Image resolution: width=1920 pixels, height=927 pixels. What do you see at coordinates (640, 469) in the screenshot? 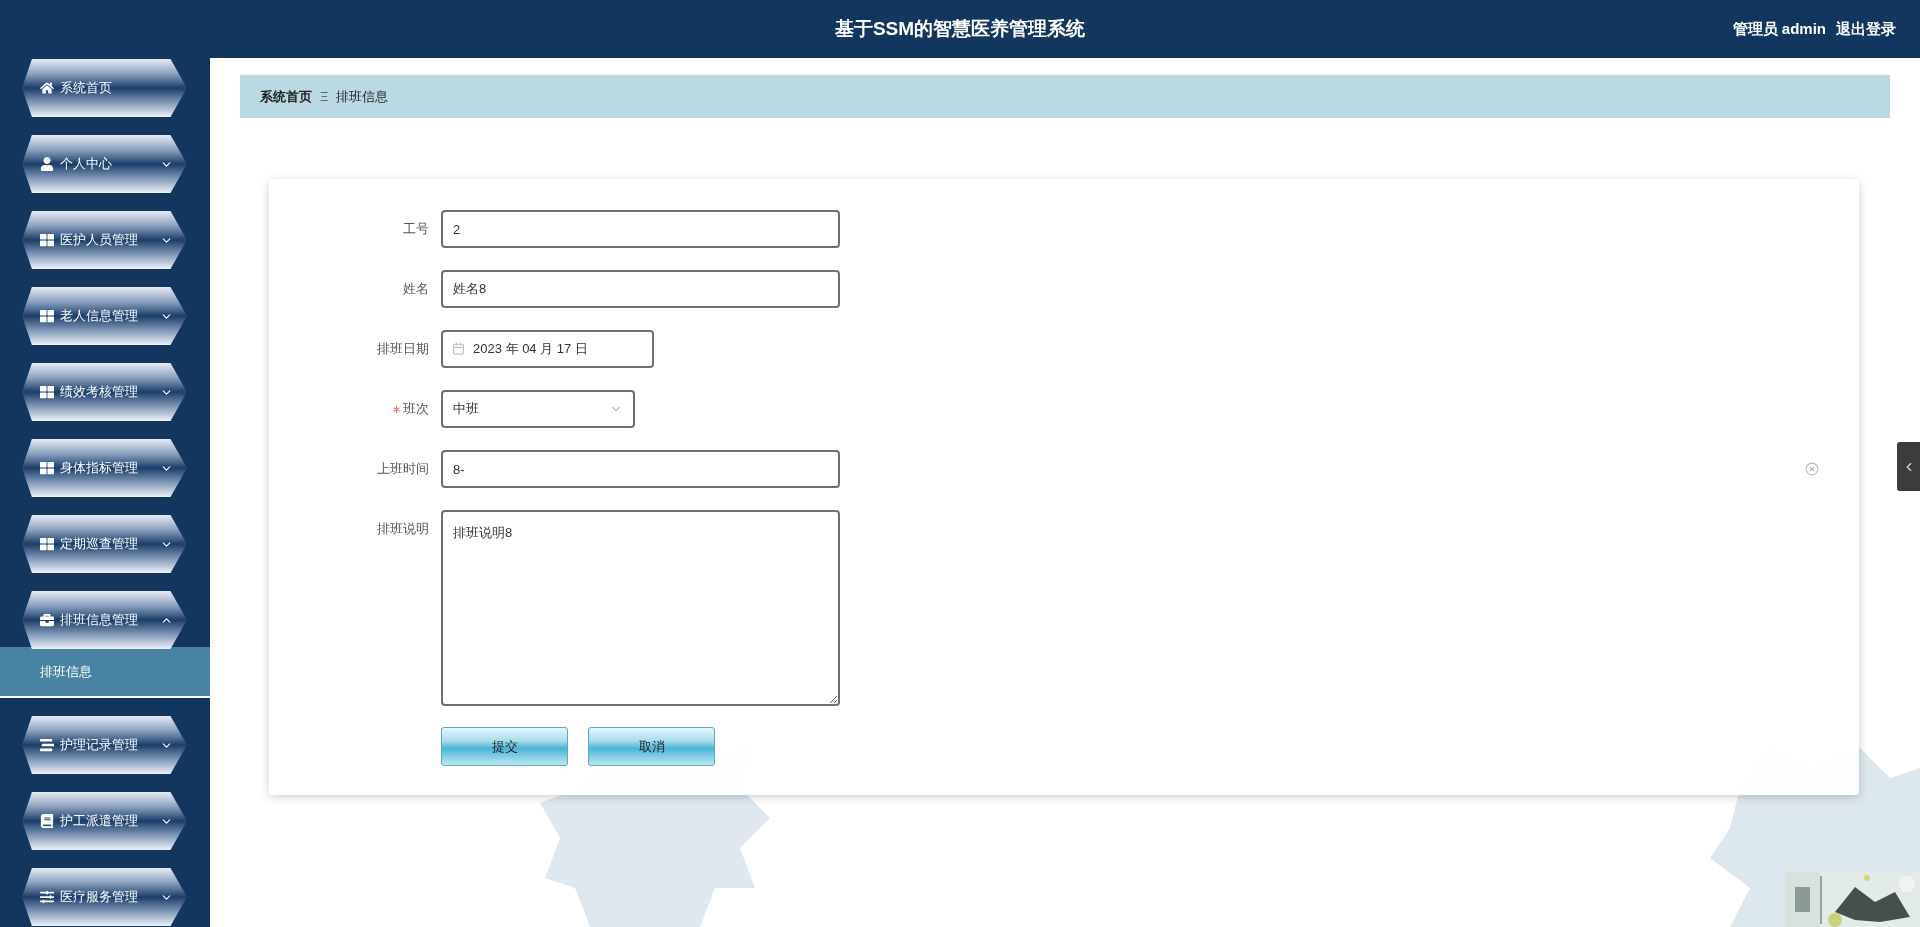
I see `text-field: 8-` at bounding box center [640, 469].